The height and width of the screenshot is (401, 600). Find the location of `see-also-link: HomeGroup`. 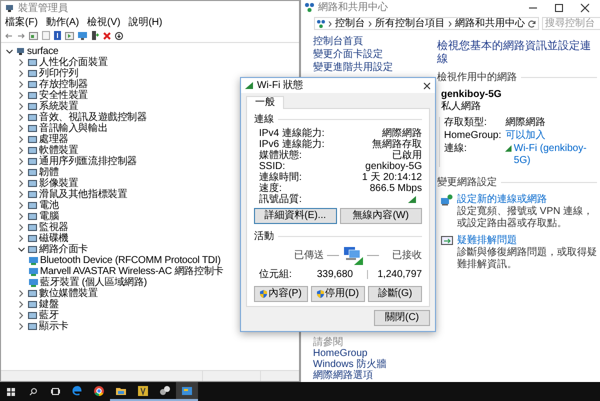

see-also-link: HomeGroup is located at coordinates (375, 353).